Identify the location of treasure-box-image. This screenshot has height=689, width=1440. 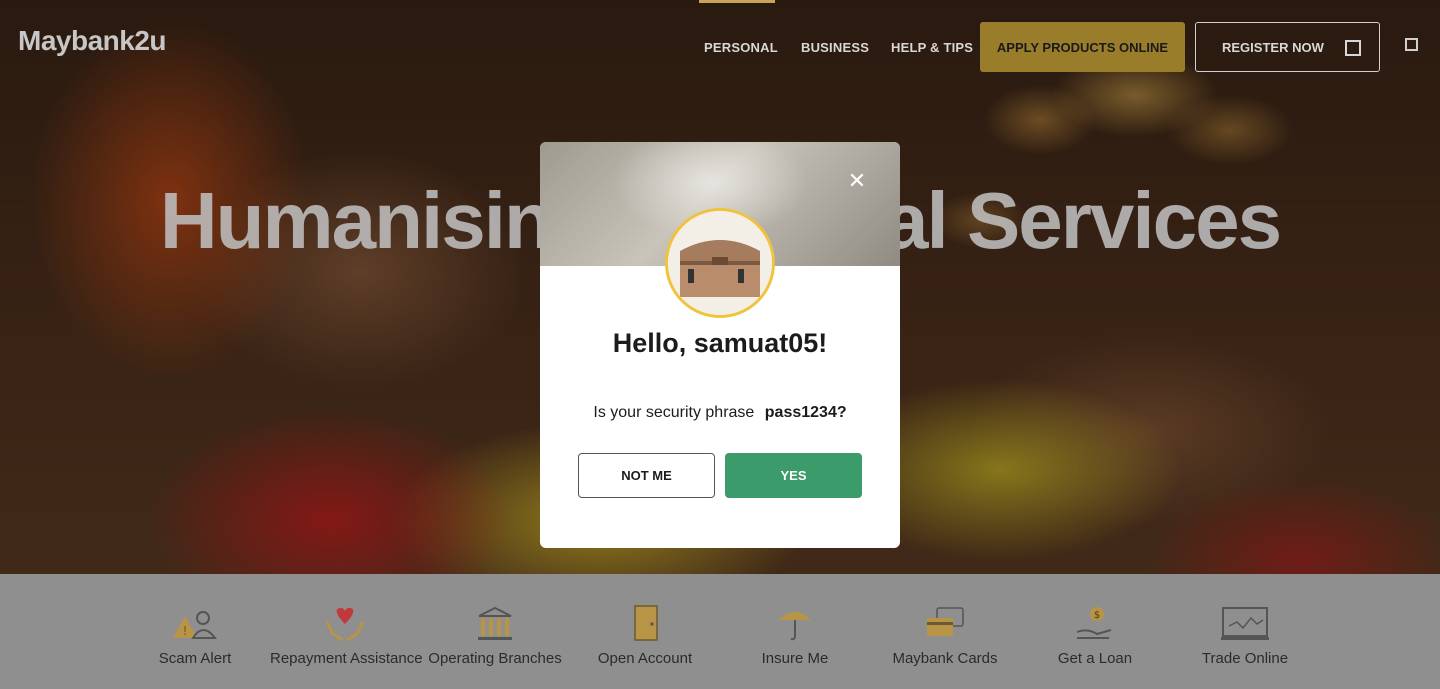
(720, 263).